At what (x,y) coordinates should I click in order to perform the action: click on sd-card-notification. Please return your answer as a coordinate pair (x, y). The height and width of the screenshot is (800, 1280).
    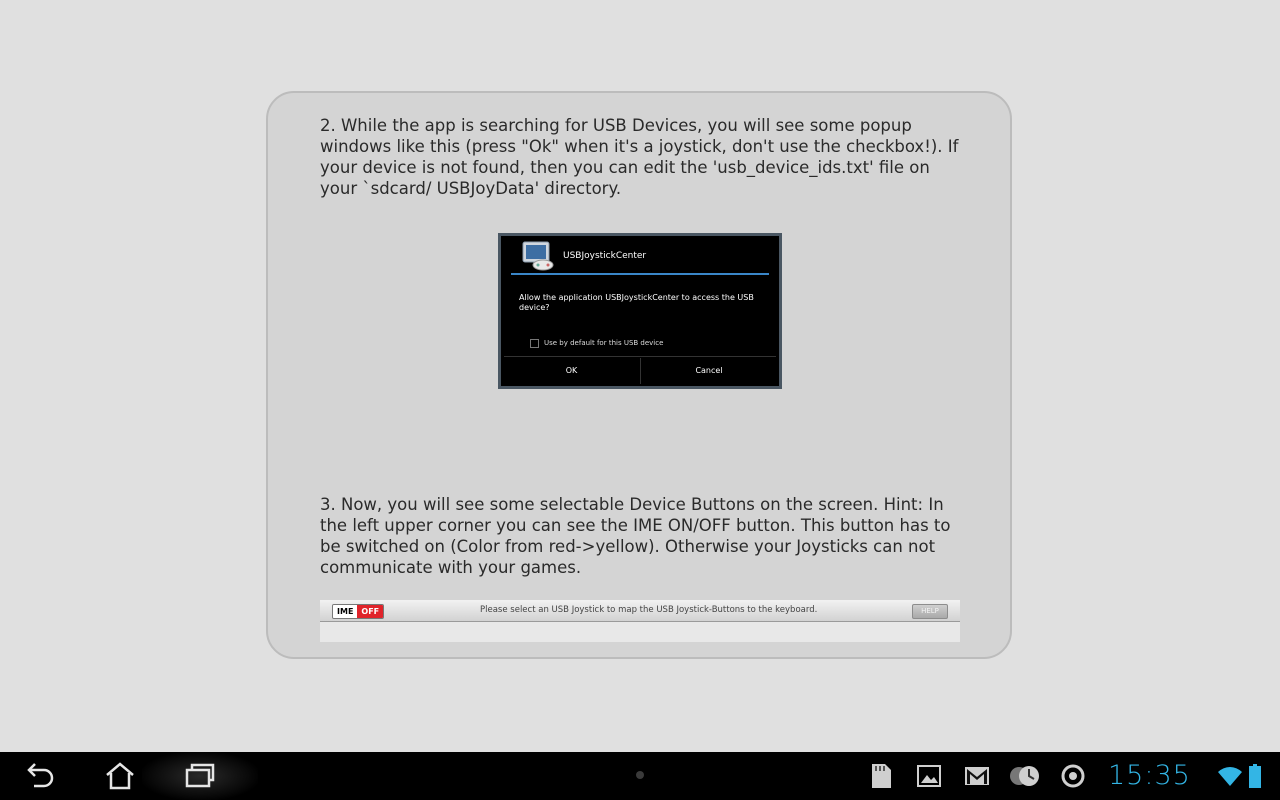
    Looking at the image, I should click on (881, 776).